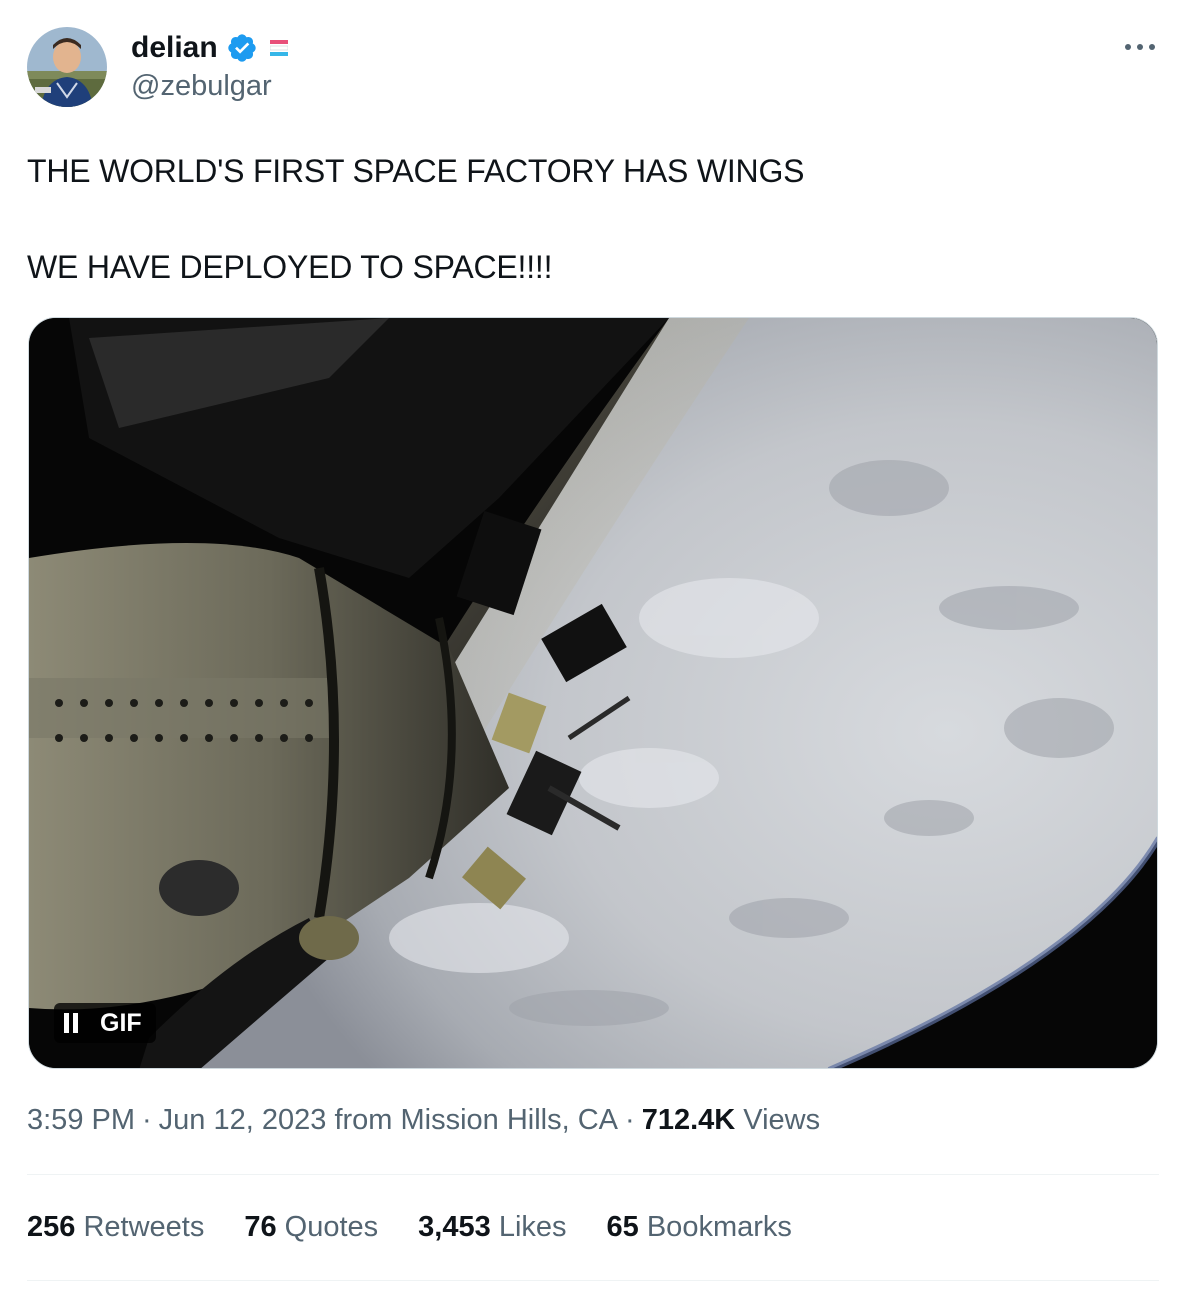 The height and width of the screenshot is (1302, 1190). I want to click on stat-count: 76, so click(260, 1227).